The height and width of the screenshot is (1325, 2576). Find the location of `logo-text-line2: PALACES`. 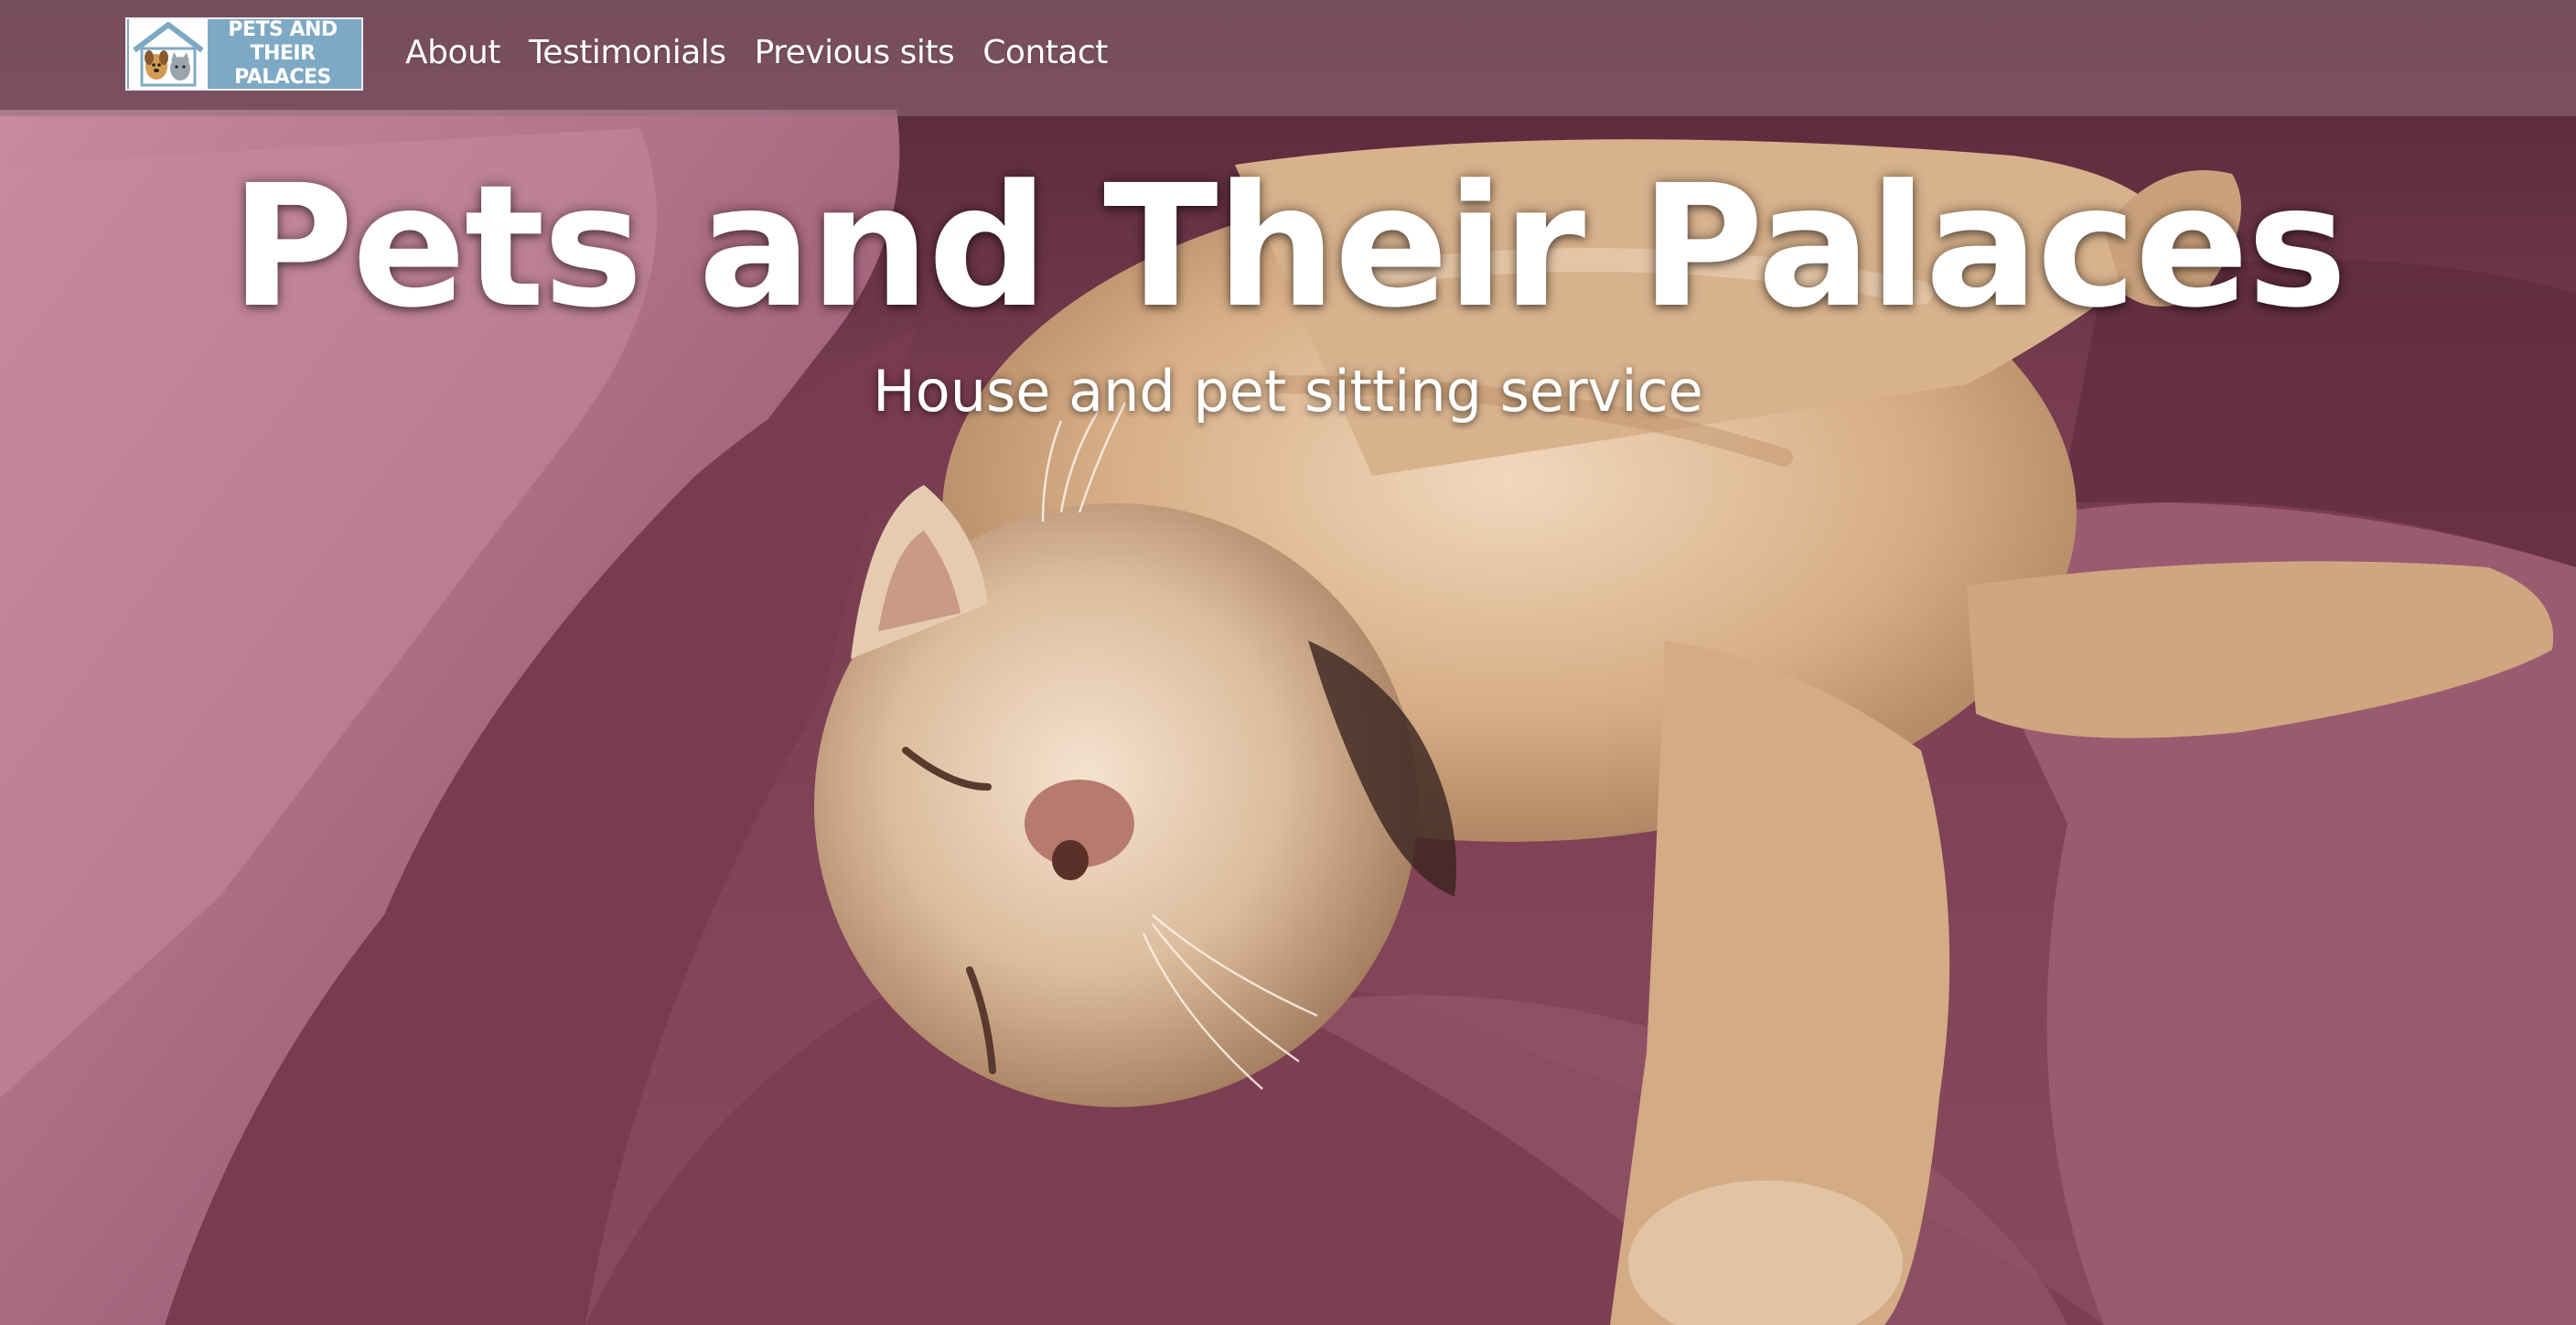

logo-text-line2: PALACES is located at coordinates (282, 77).